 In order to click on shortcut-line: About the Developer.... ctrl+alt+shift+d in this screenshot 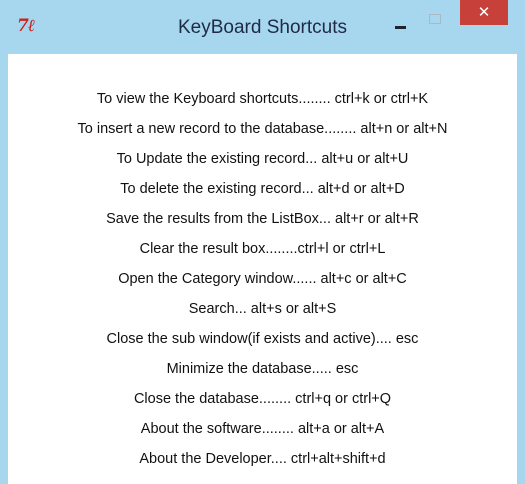, I will do `click(262, 459)`.